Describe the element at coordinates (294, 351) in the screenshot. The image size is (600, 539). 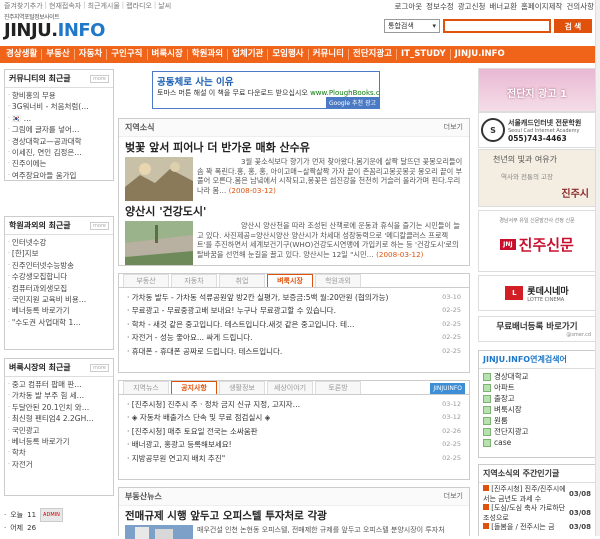
I see `table-row: · 휴대폰 - 휴대폰 공짜로 드립니다. 테스트입니다. 02-25` at that location.